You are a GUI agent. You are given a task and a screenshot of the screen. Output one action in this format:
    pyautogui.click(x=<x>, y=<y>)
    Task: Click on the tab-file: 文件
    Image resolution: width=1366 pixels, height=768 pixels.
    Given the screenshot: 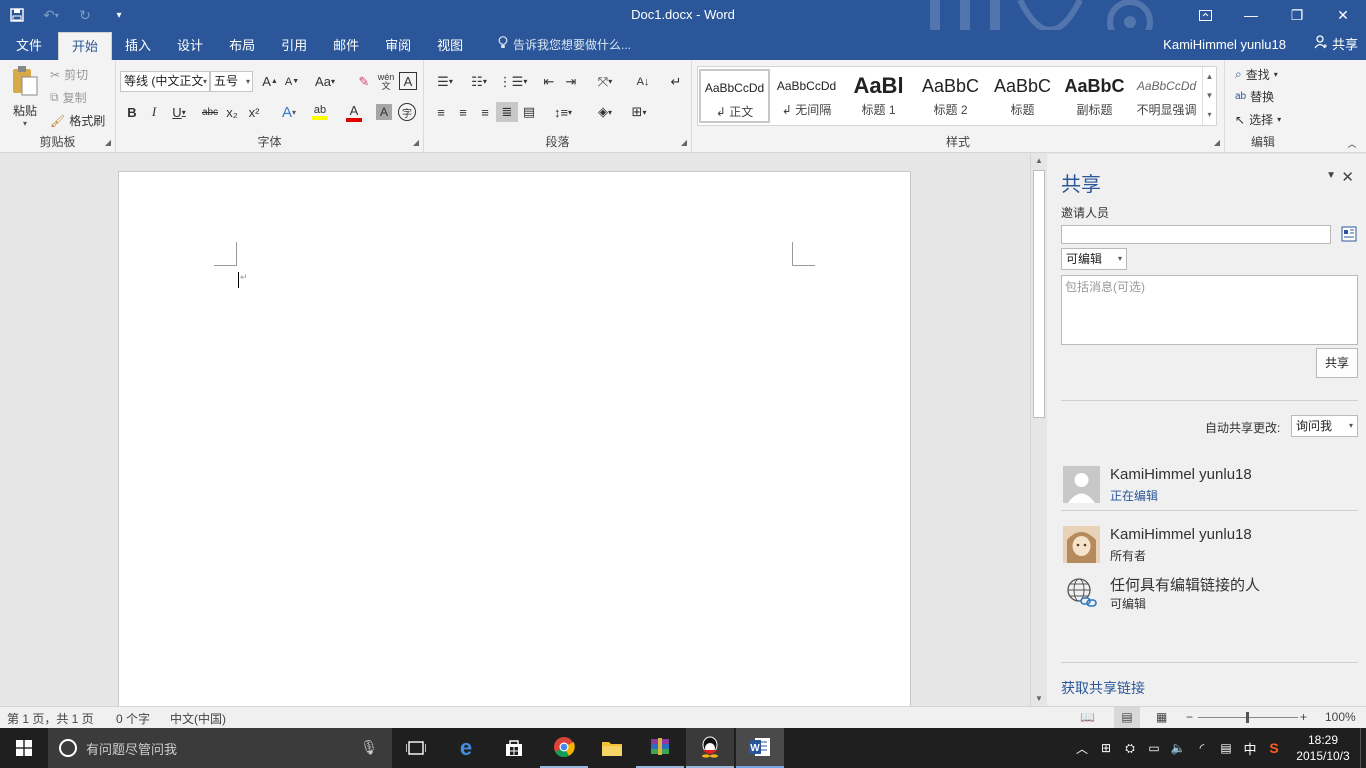 What is the action you would take?
    pyautogui.click(x=29, y=46)
    